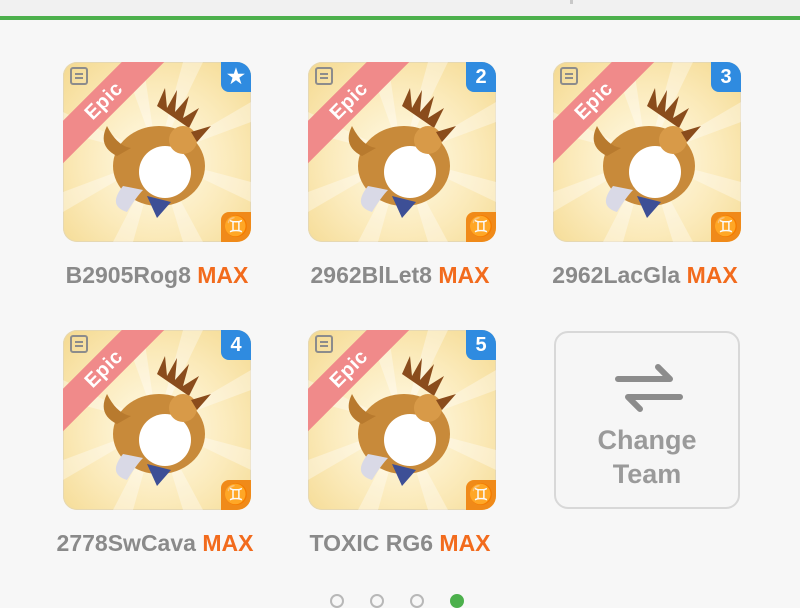 Image resolution: width=800 pixels, height=608 pixels. What do you see at coordinates (647, 440) in the screenshot?
I see `change-team-line1: Change` at bounding box center [647, 440].